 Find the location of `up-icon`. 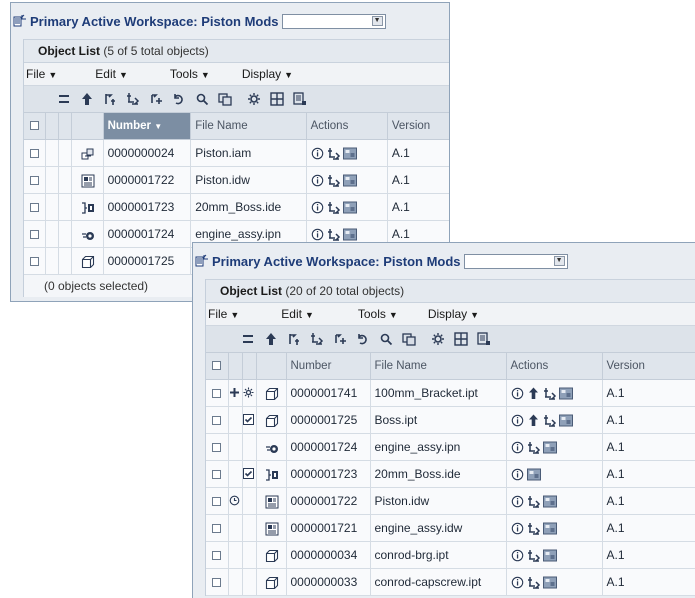

up-icon is located at coordinates (86, 99).